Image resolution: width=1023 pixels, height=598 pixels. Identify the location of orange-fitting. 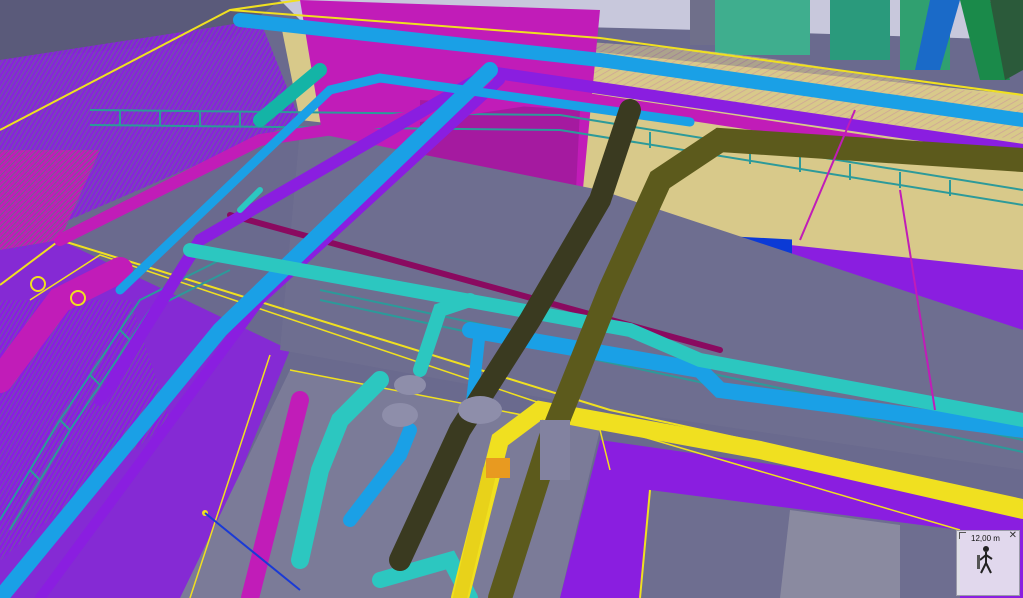
(498, 468).